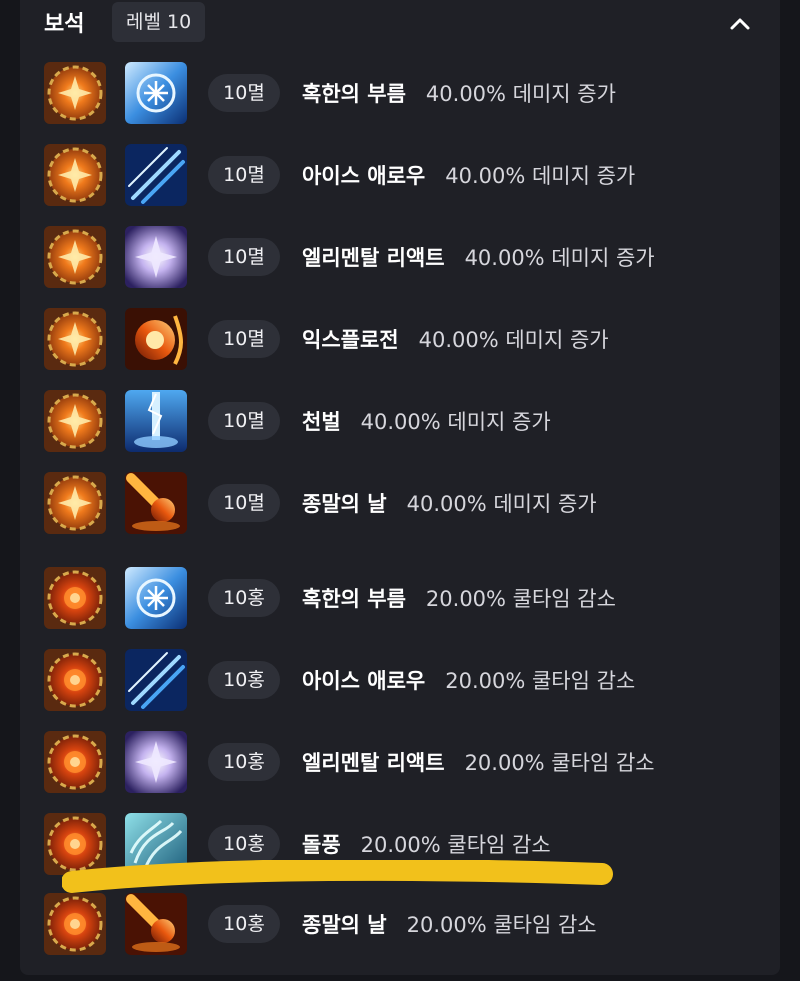 Image resolution: width=800 pixels, height=981 pixels. I want to click on gem-row: 10홍 종말의 날 20.00% 쿨타임 감소, so click(404, 925).